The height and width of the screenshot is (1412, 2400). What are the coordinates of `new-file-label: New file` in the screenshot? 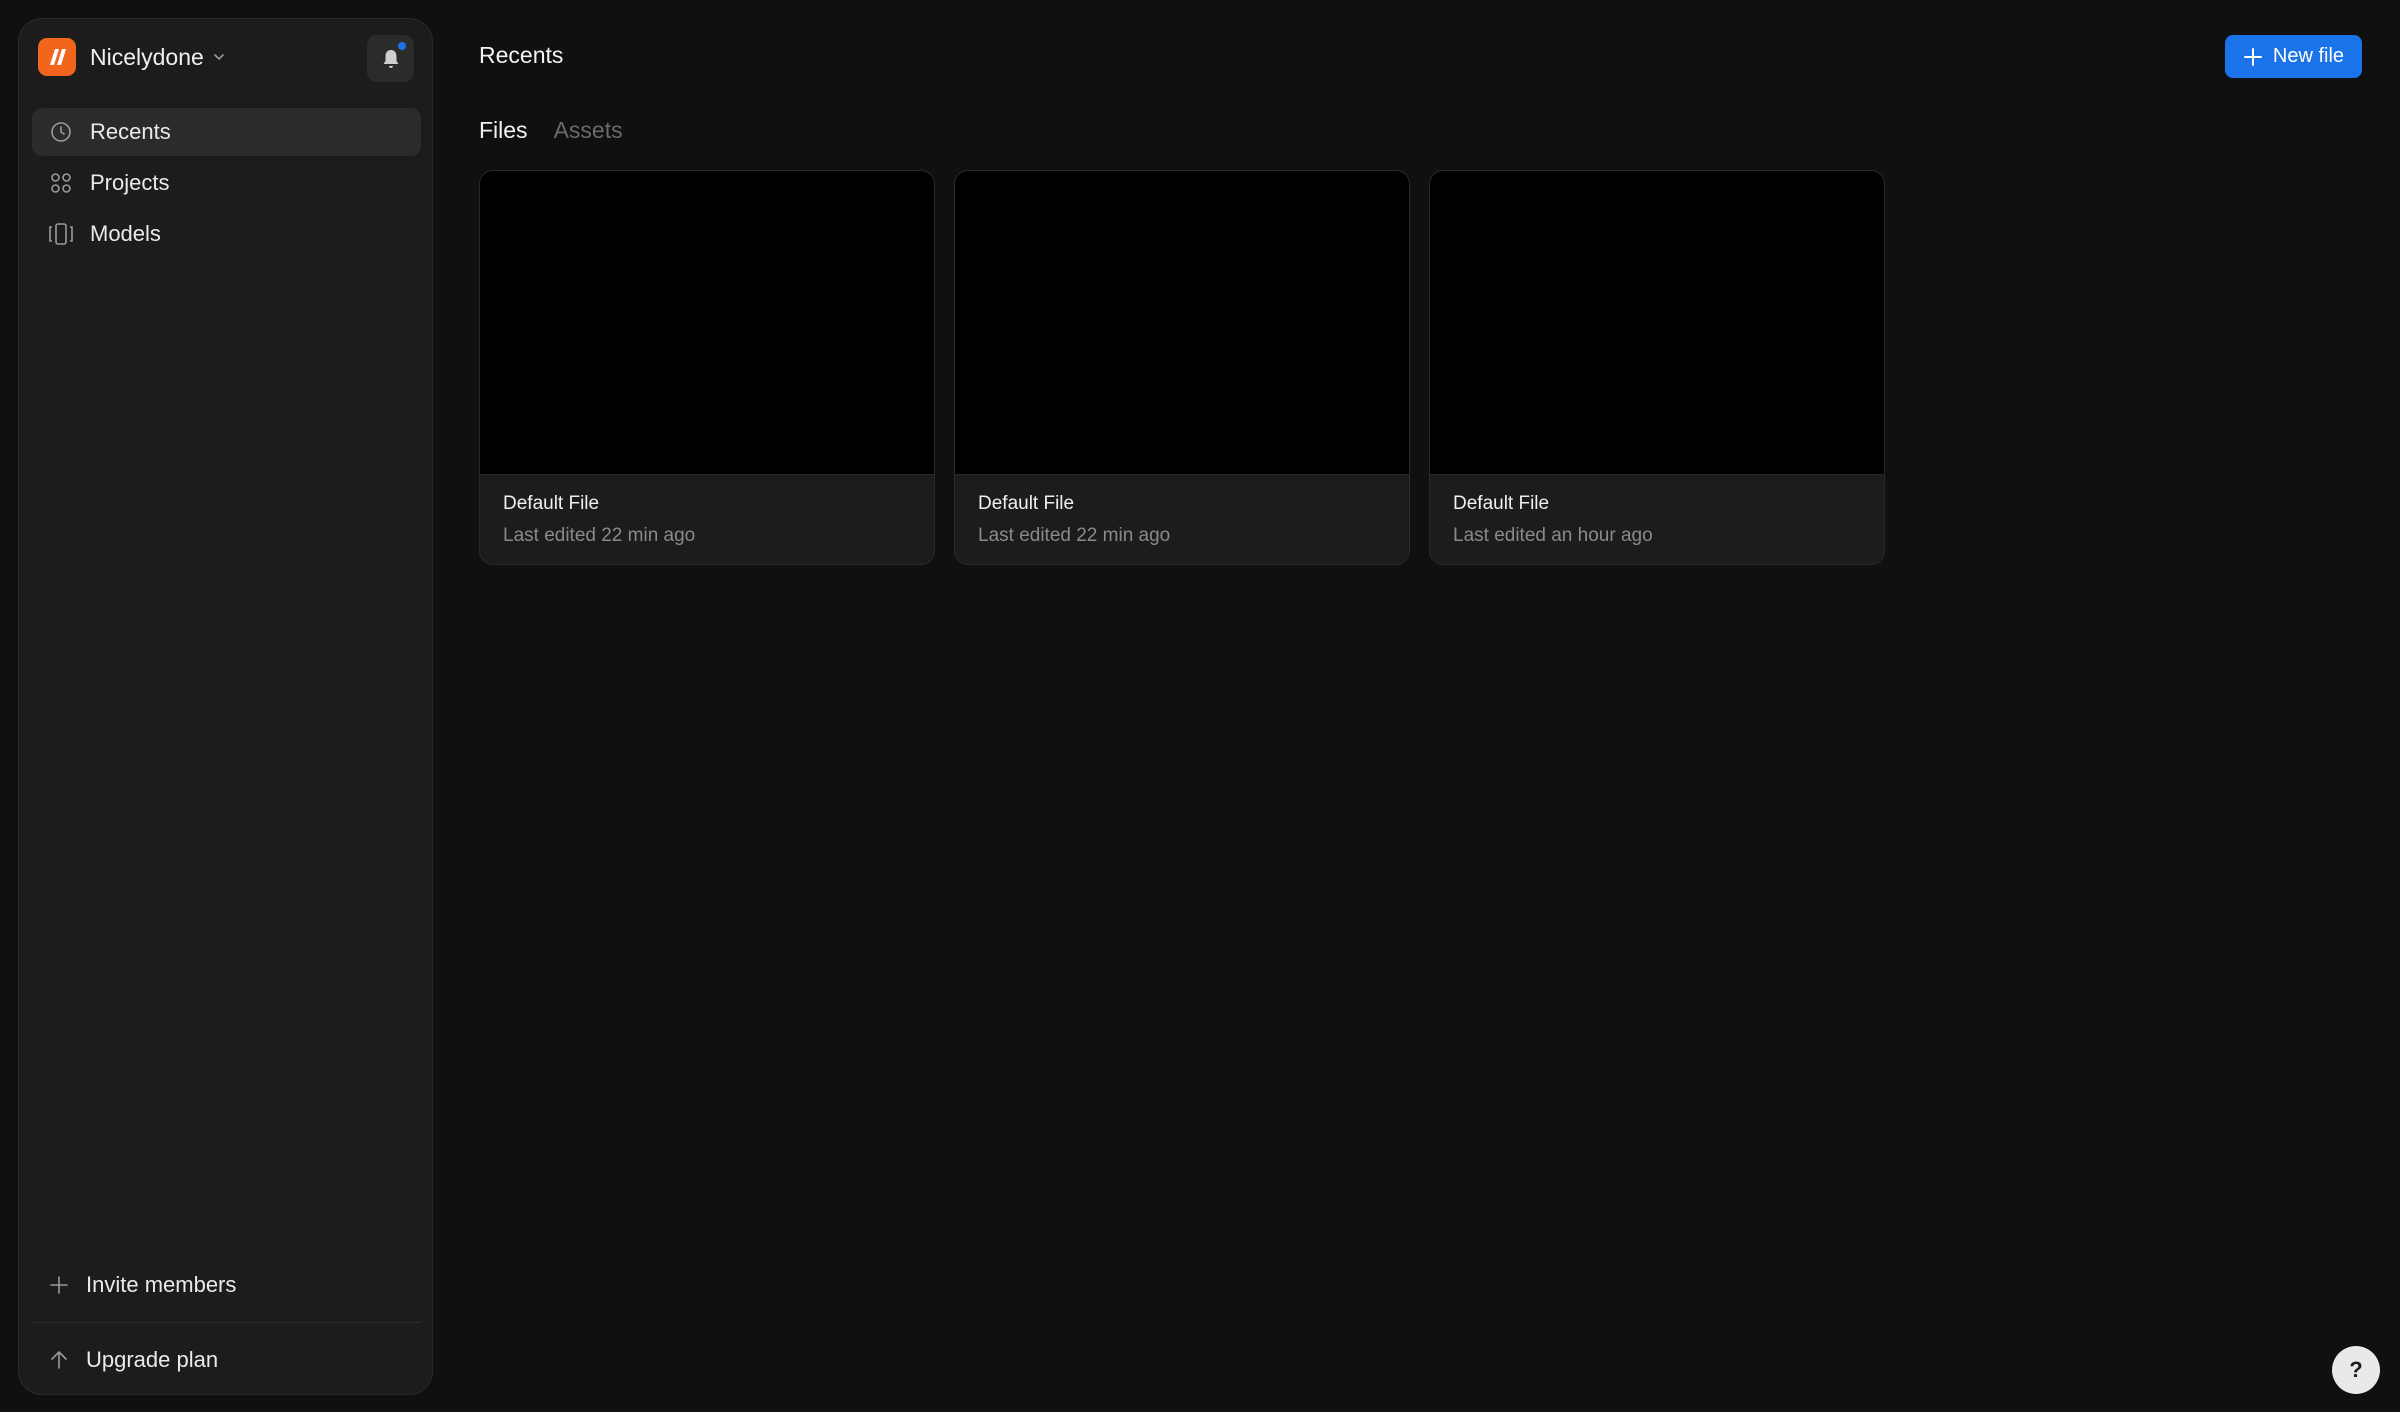 It's located at (2308, 56).